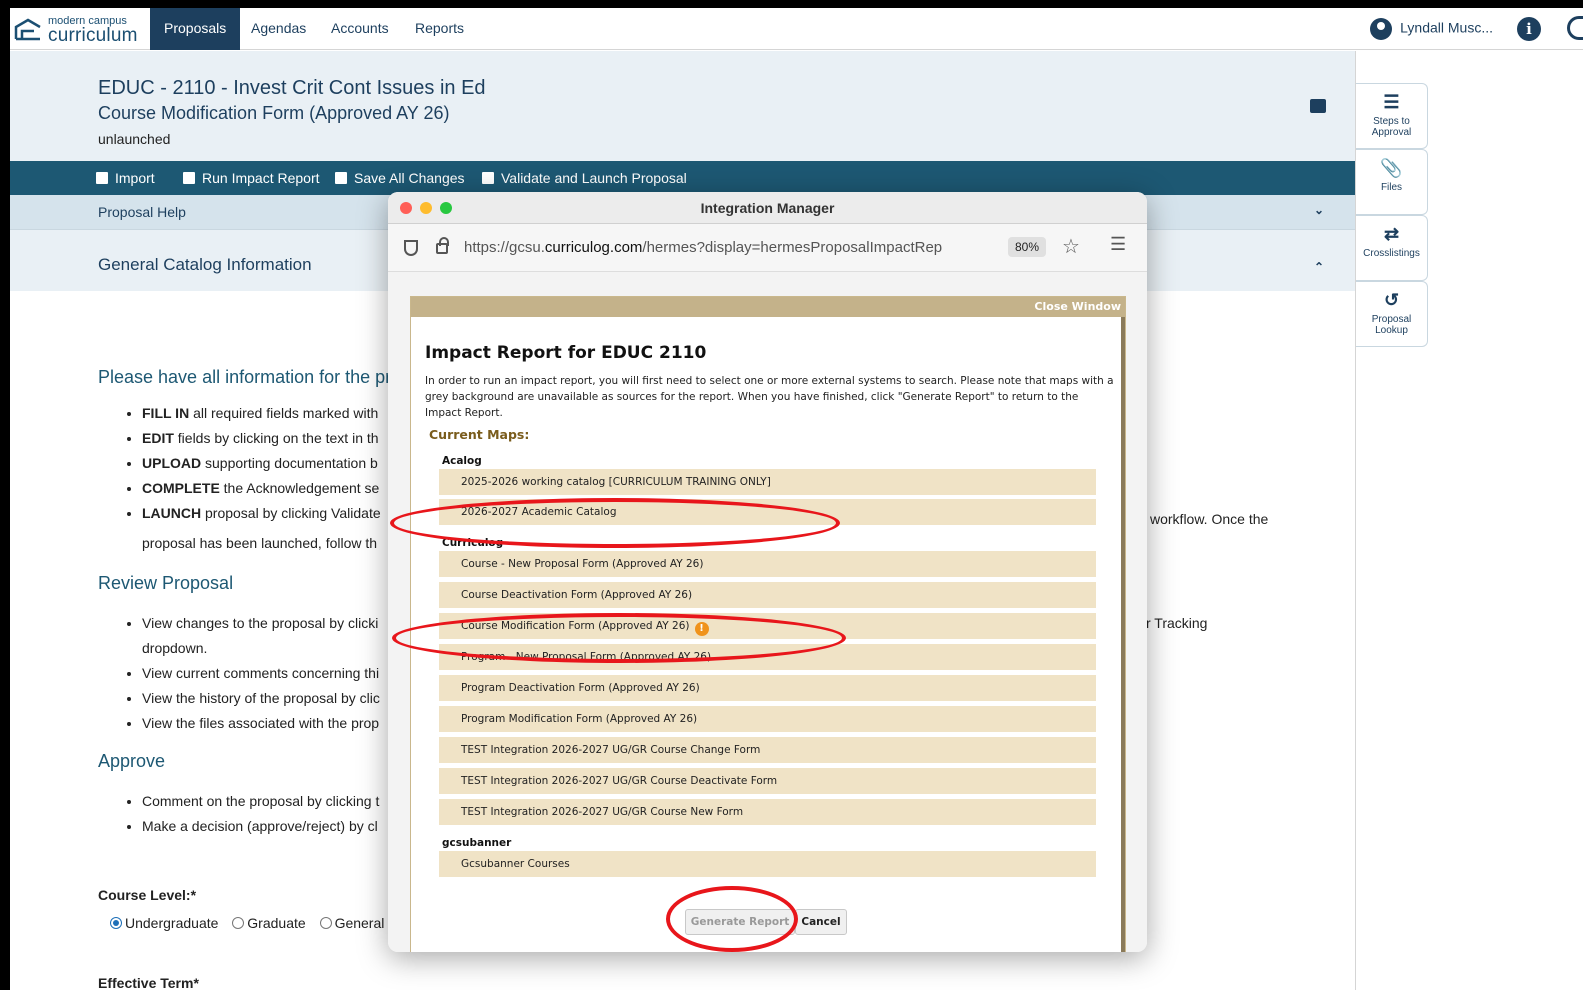 This screenshot has width=1583, height=990. Describe the element at coordinates (261, 463) in the screenshot. I see `list-item: UPLOAD supporting documentation b` at that location.